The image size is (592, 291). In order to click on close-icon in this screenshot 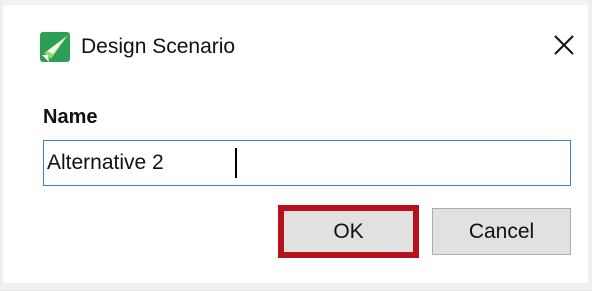, I will do `click(564, 45)`.